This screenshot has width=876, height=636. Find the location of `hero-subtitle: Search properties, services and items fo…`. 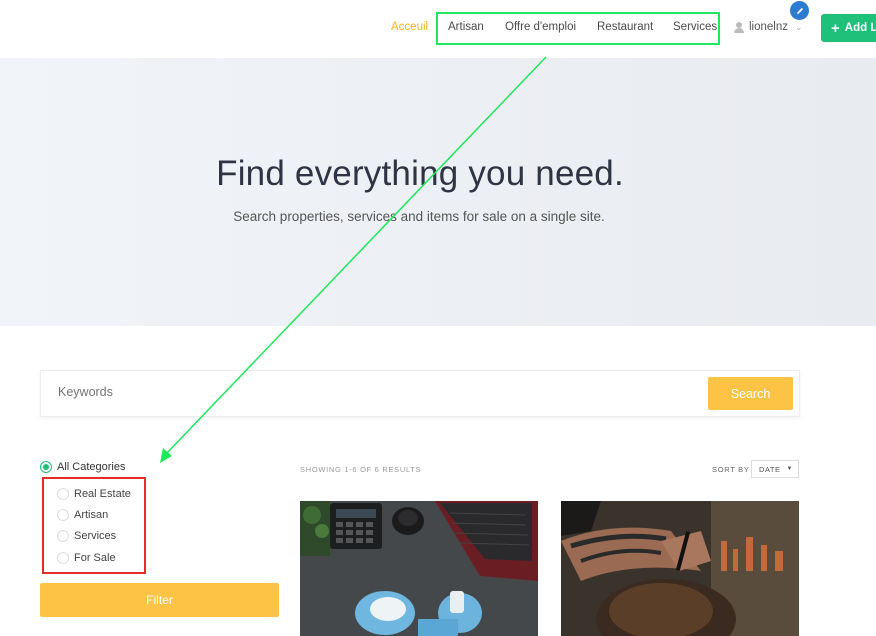

hero-subtitle: Search properties, services and items fo… is located at coordinates (419, 216).